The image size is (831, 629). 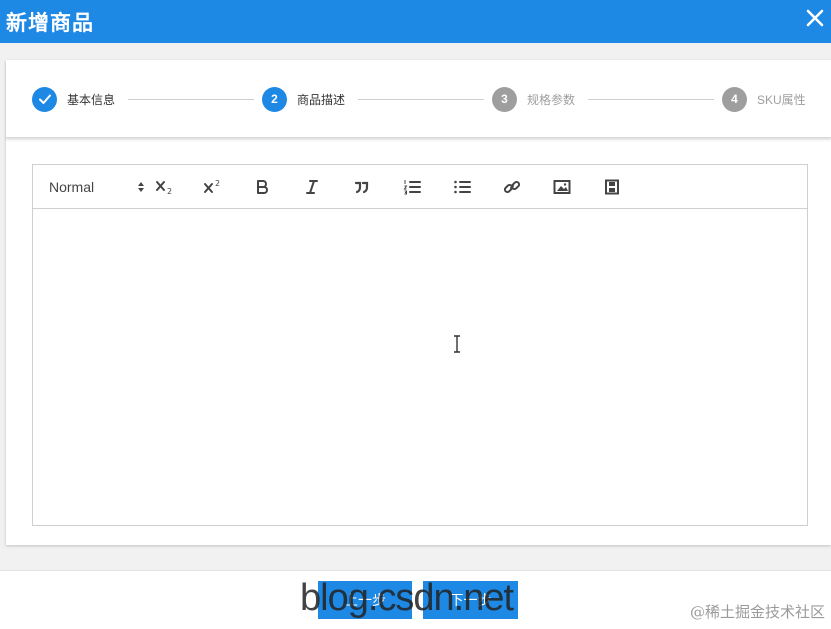 What do you see at coordinates (50, 23) in the screenshot?
I see `dialog-title: 新增商品` at bounding box center [50, 23].